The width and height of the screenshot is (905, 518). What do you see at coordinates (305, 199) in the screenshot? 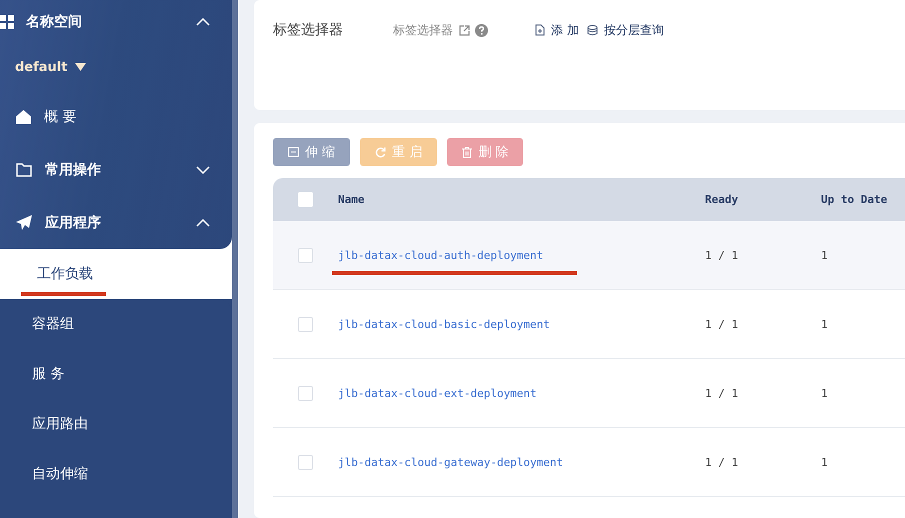
I see `select-all-checkbox` at bounding box center [305, 199].